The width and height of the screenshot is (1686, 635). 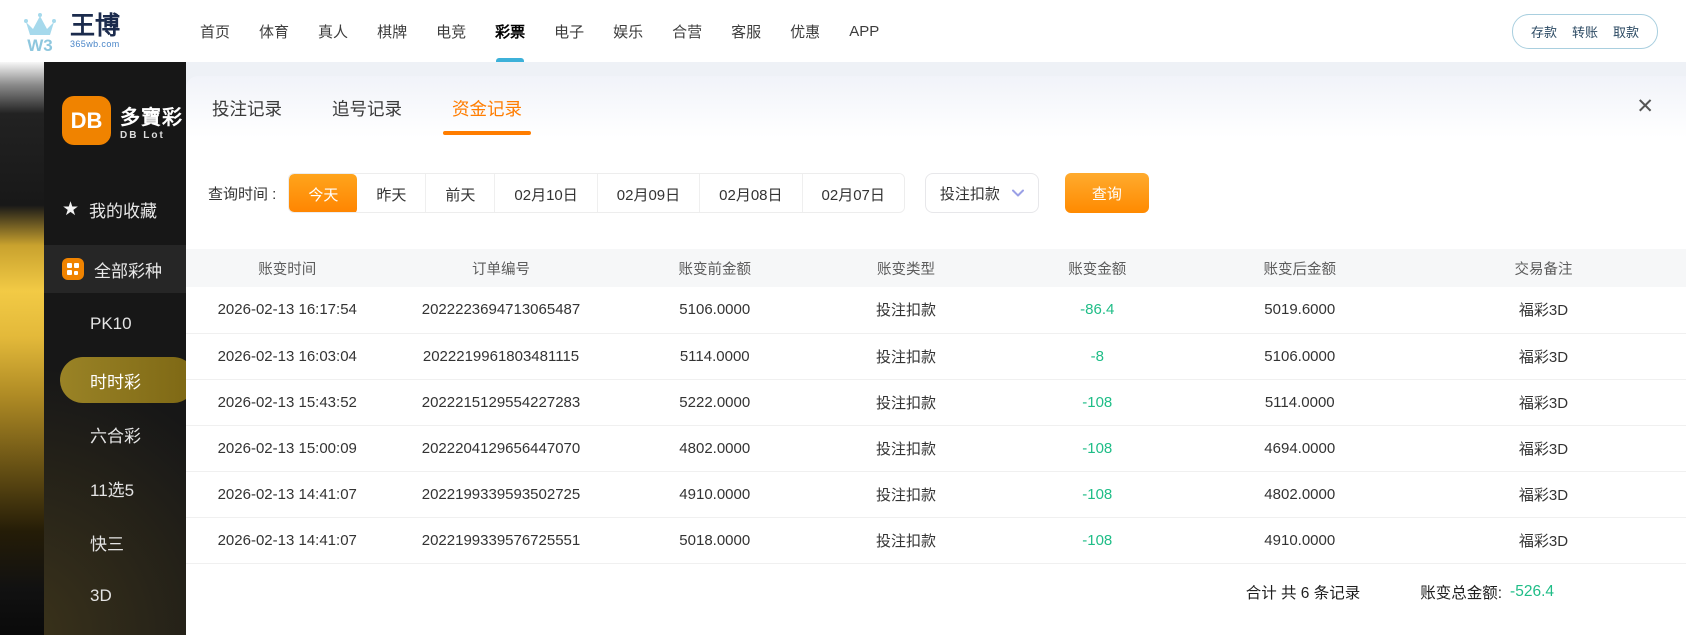 I want to click on tab-fund-records: 资金记录, so click(x=487, y=111).